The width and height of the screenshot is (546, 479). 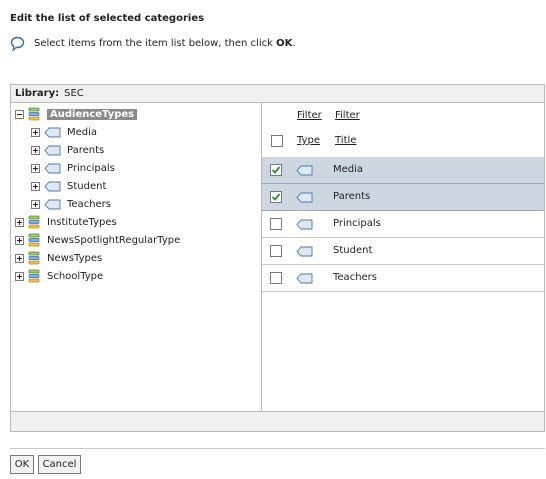 What do you see at coordinates (89, 204) in the screenshot?
I see `tree-item-label: Teachers` at bounding box center [89, 204].